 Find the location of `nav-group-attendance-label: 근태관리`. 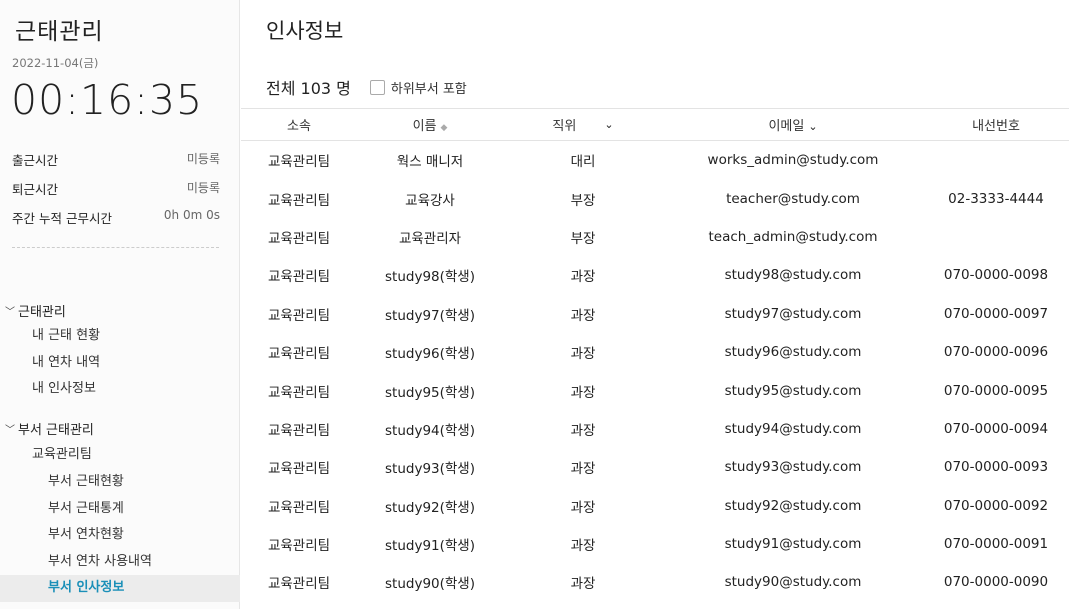

nav-group-attendance-label: 근태관리 is located at coordinates (42, 312).